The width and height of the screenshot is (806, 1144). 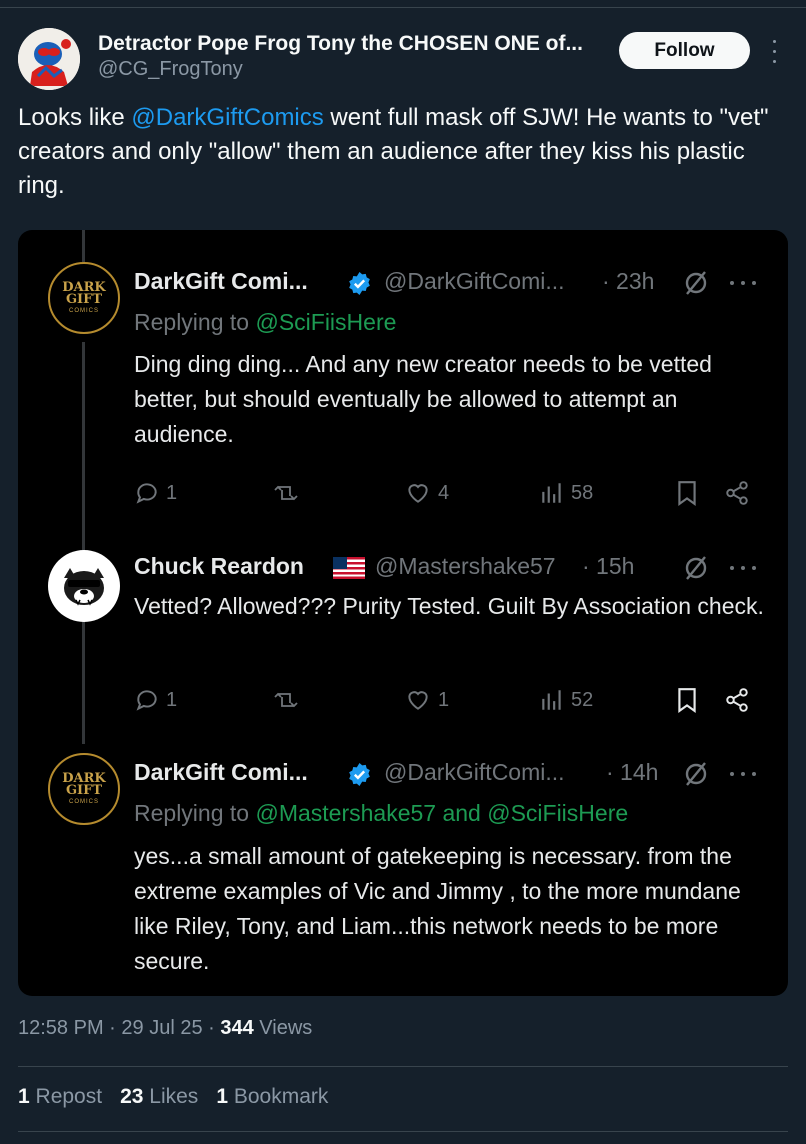 I want to click on view-count: 58, so click(x=566, y=493).